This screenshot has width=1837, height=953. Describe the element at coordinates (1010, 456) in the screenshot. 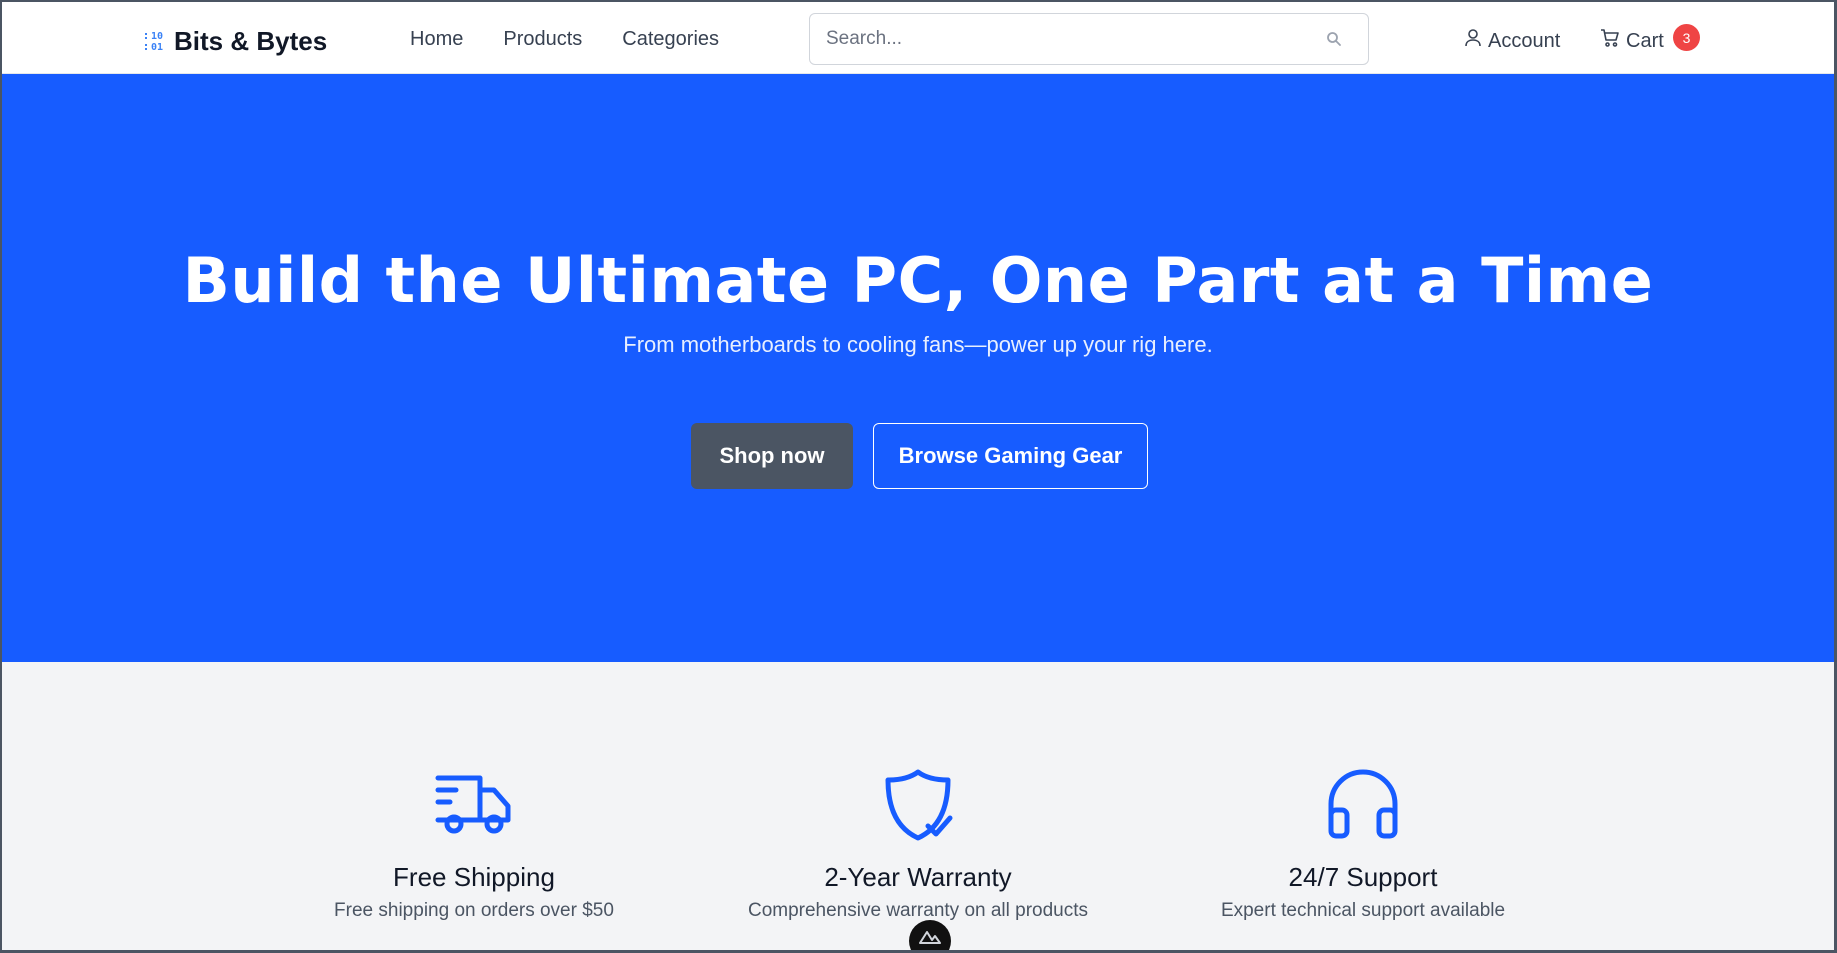

I see `browse-gaming-gear-button: Browse Gaming Gear` at that location.